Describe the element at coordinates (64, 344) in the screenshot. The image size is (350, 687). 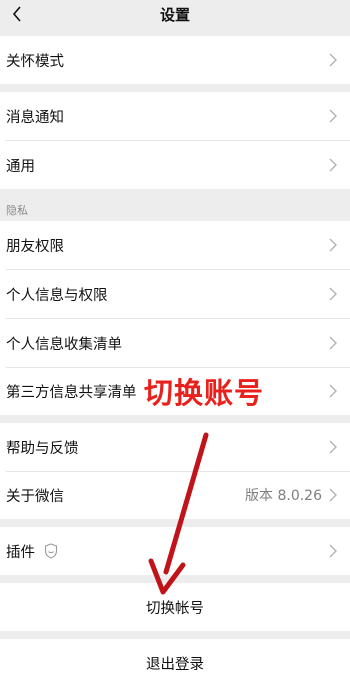
I see `personal-info-collection-label: 个人信息收集清单` at that location.